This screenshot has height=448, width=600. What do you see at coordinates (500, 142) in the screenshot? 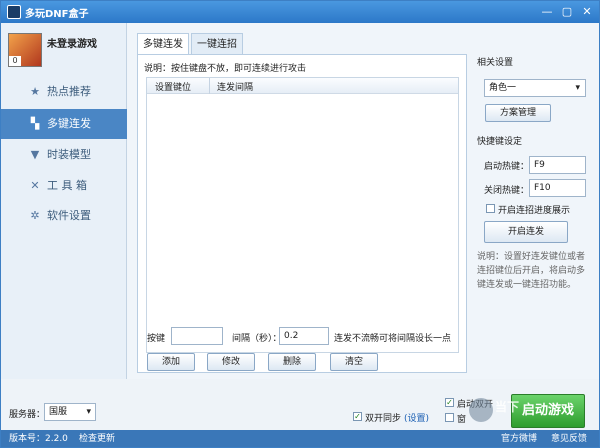
I see `hotkey-title: 快捷键设定` at bounding box center [500, 142].